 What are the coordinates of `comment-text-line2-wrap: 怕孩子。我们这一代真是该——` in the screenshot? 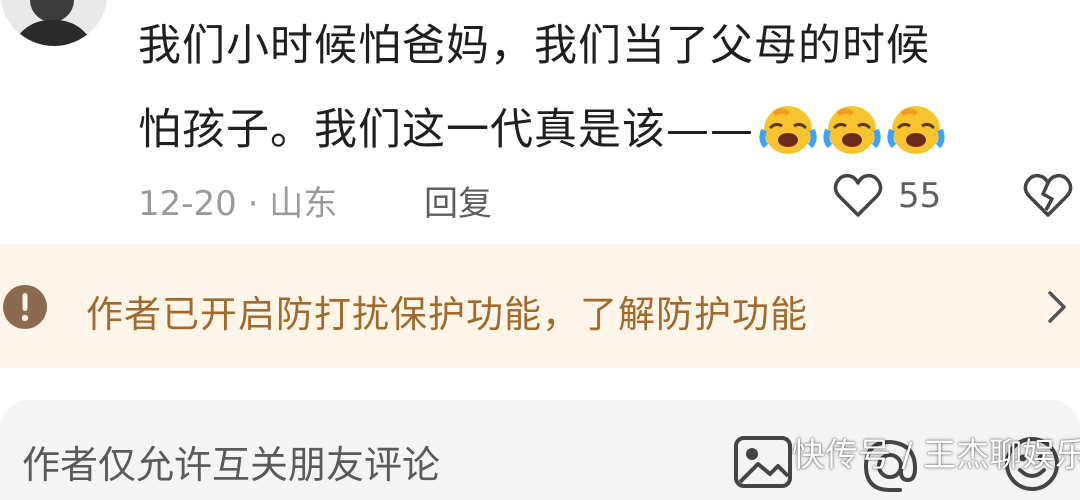 It's located at (588, 130).